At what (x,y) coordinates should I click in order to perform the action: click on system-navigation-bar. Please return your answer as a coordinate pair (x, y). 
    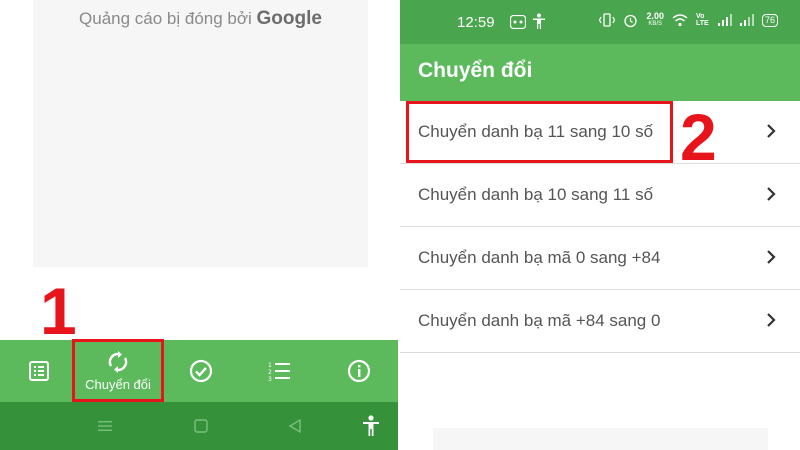
    Looking at the image, I should click on (200, 426).